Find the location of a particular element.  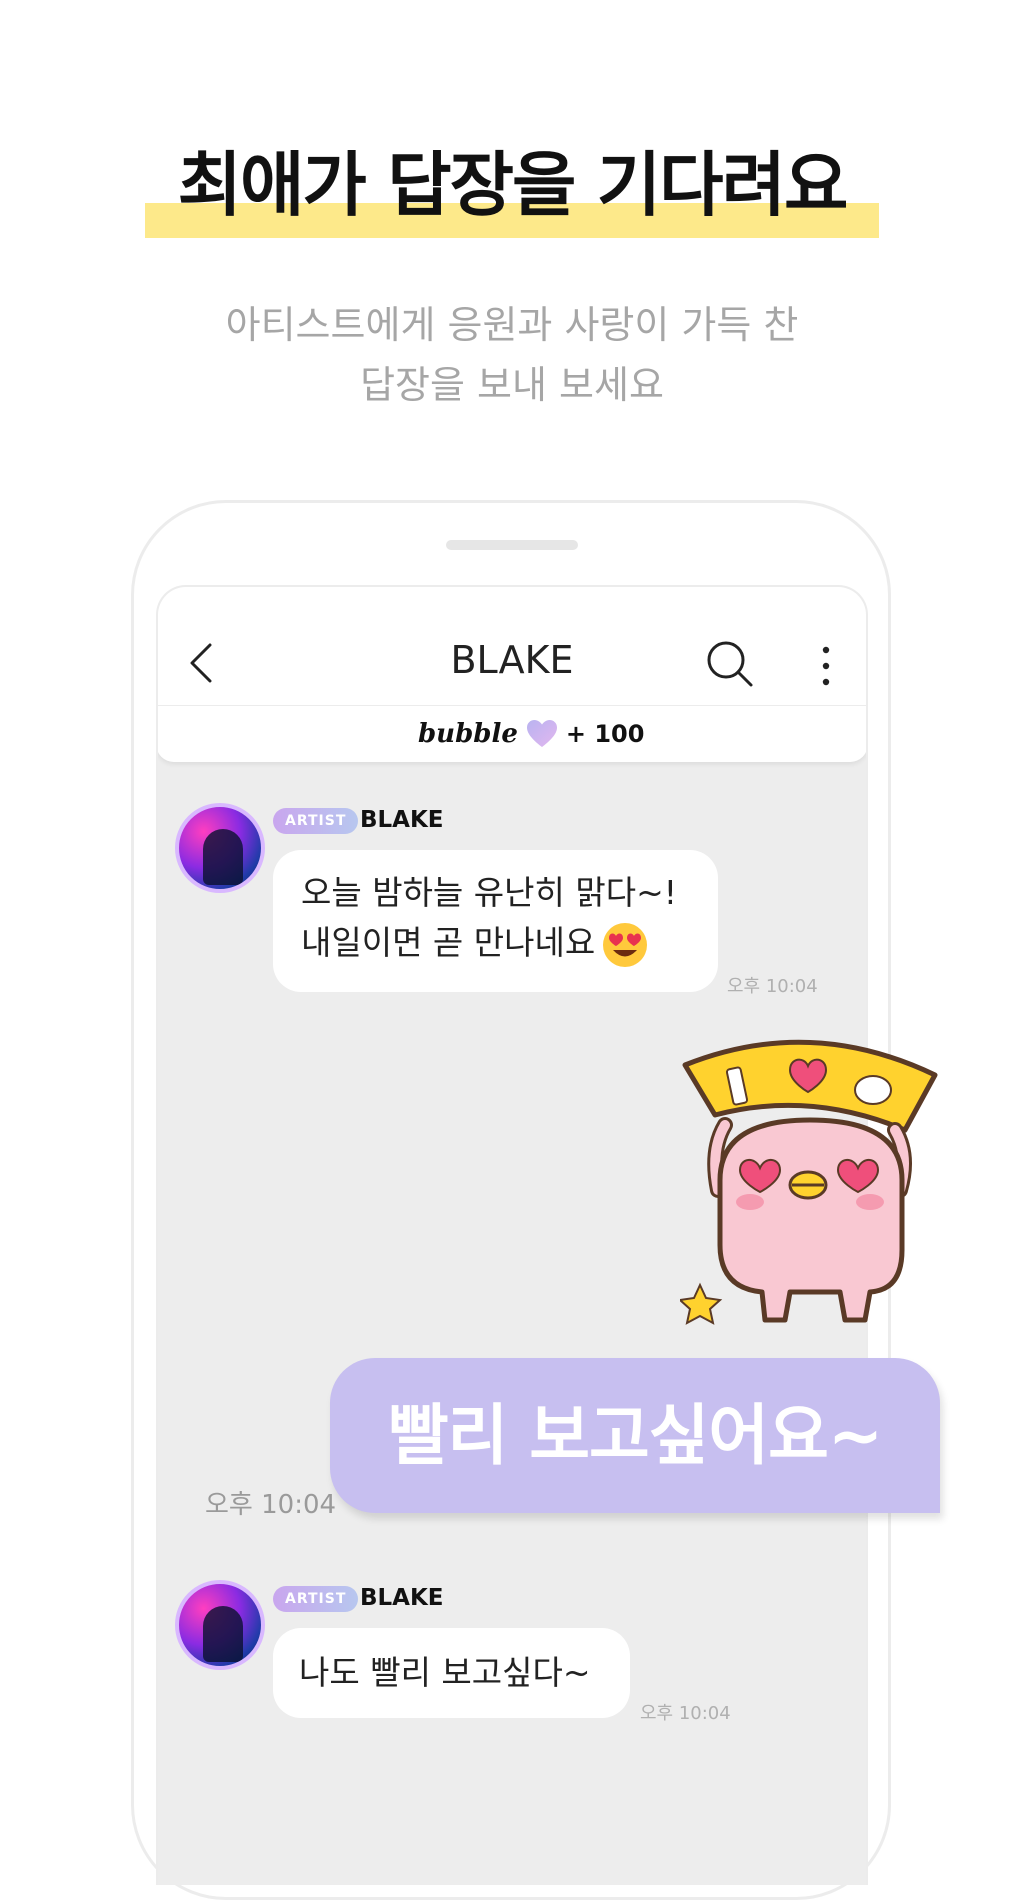

search-icon is located at coordinates (730, 664).